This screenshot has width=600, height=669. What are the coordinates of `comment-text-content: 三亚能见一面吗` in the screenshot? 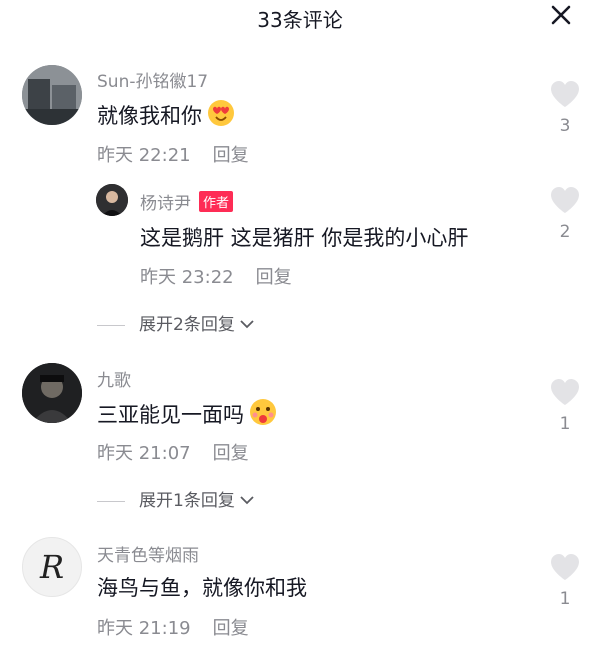 It's located at (170, 415).